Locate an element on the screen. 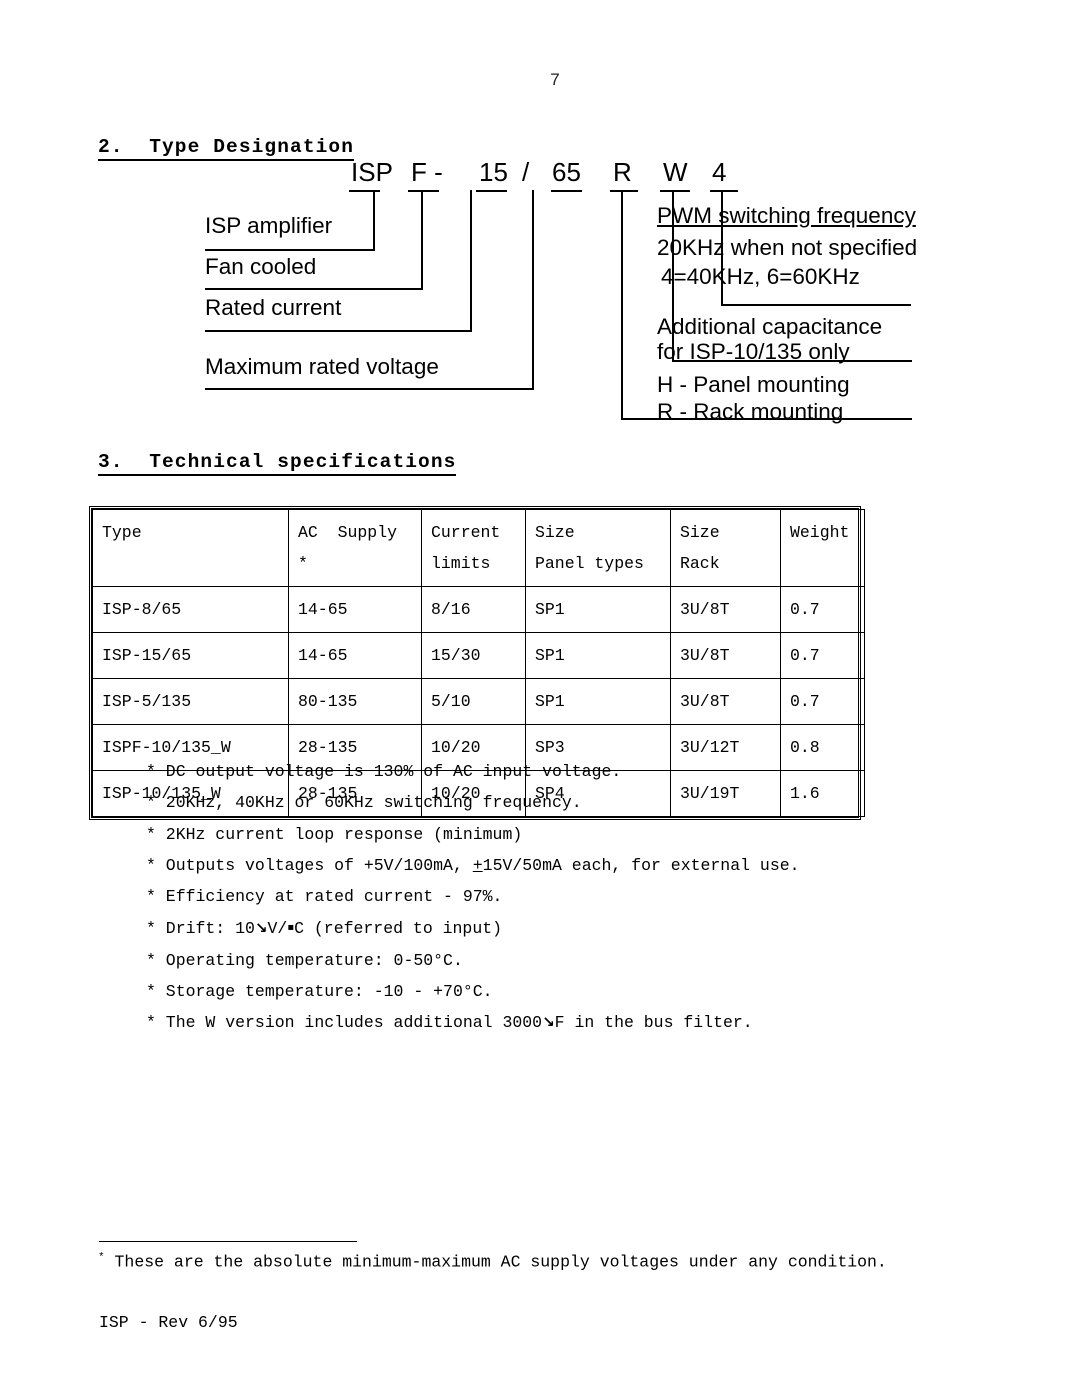  table-header-line2: limits is located at coordinates (461, 563).